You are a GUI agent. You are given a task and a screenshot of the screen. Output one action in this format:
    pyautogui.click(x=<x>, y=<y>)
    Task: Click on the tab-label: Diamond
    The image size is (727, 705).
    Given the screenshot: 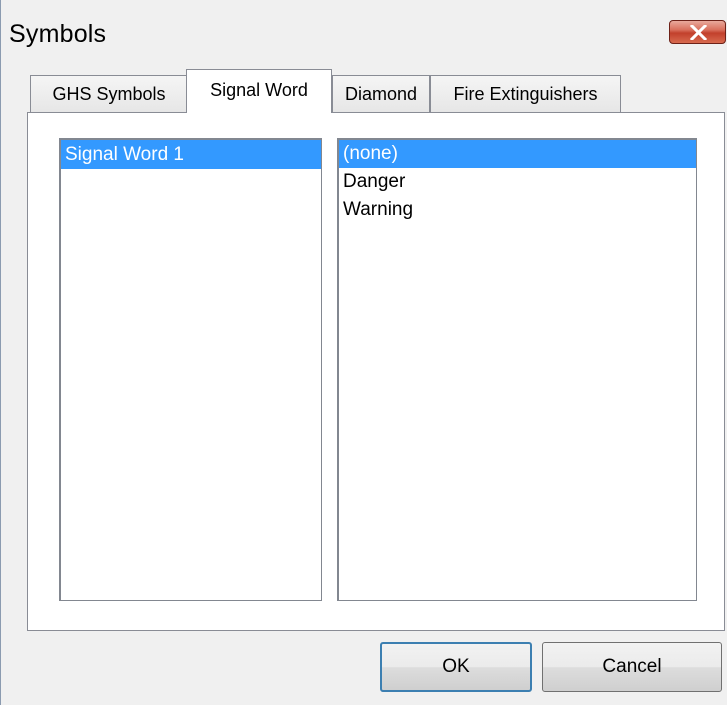 What is the action you would take?
    pyautogui.click(x=381, y=94)
    